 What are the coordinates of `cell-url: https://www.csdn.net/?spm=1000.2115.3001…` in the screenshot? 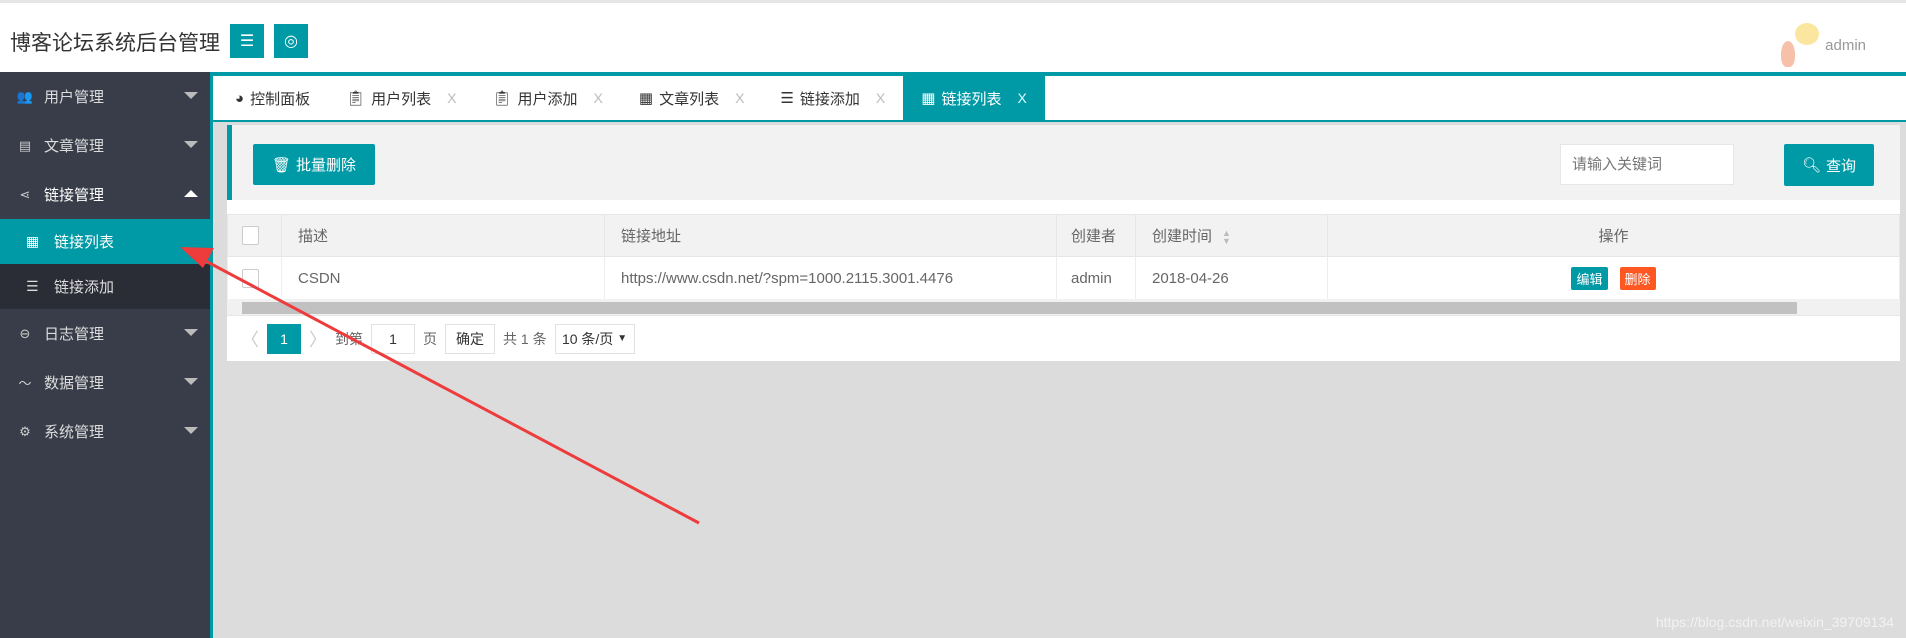 It's located at (830, 278).